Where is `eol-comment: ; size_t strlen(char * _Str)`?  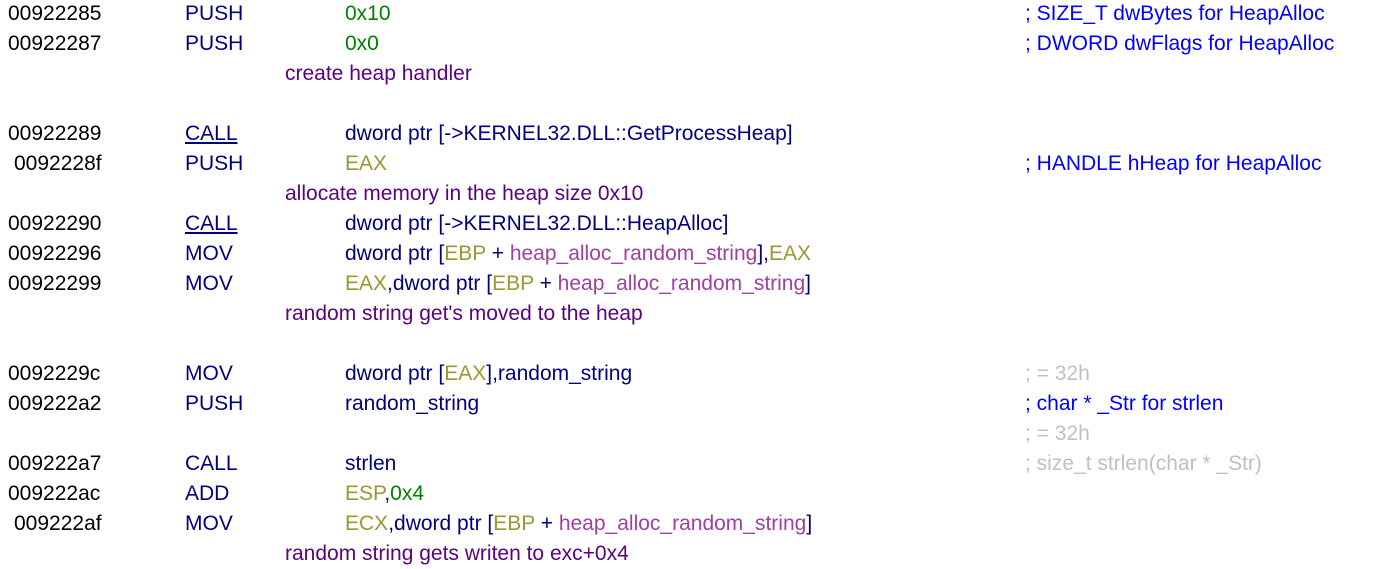 eol-comment: ; size_t strlen(char * _Str) is located at coordinates (1143, 464).